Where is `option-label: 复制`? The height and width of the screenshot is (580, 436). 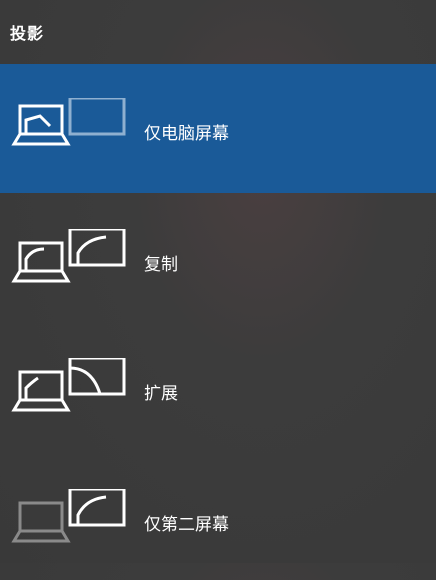
option-label: 复制 is located at coordinates (161, 265).